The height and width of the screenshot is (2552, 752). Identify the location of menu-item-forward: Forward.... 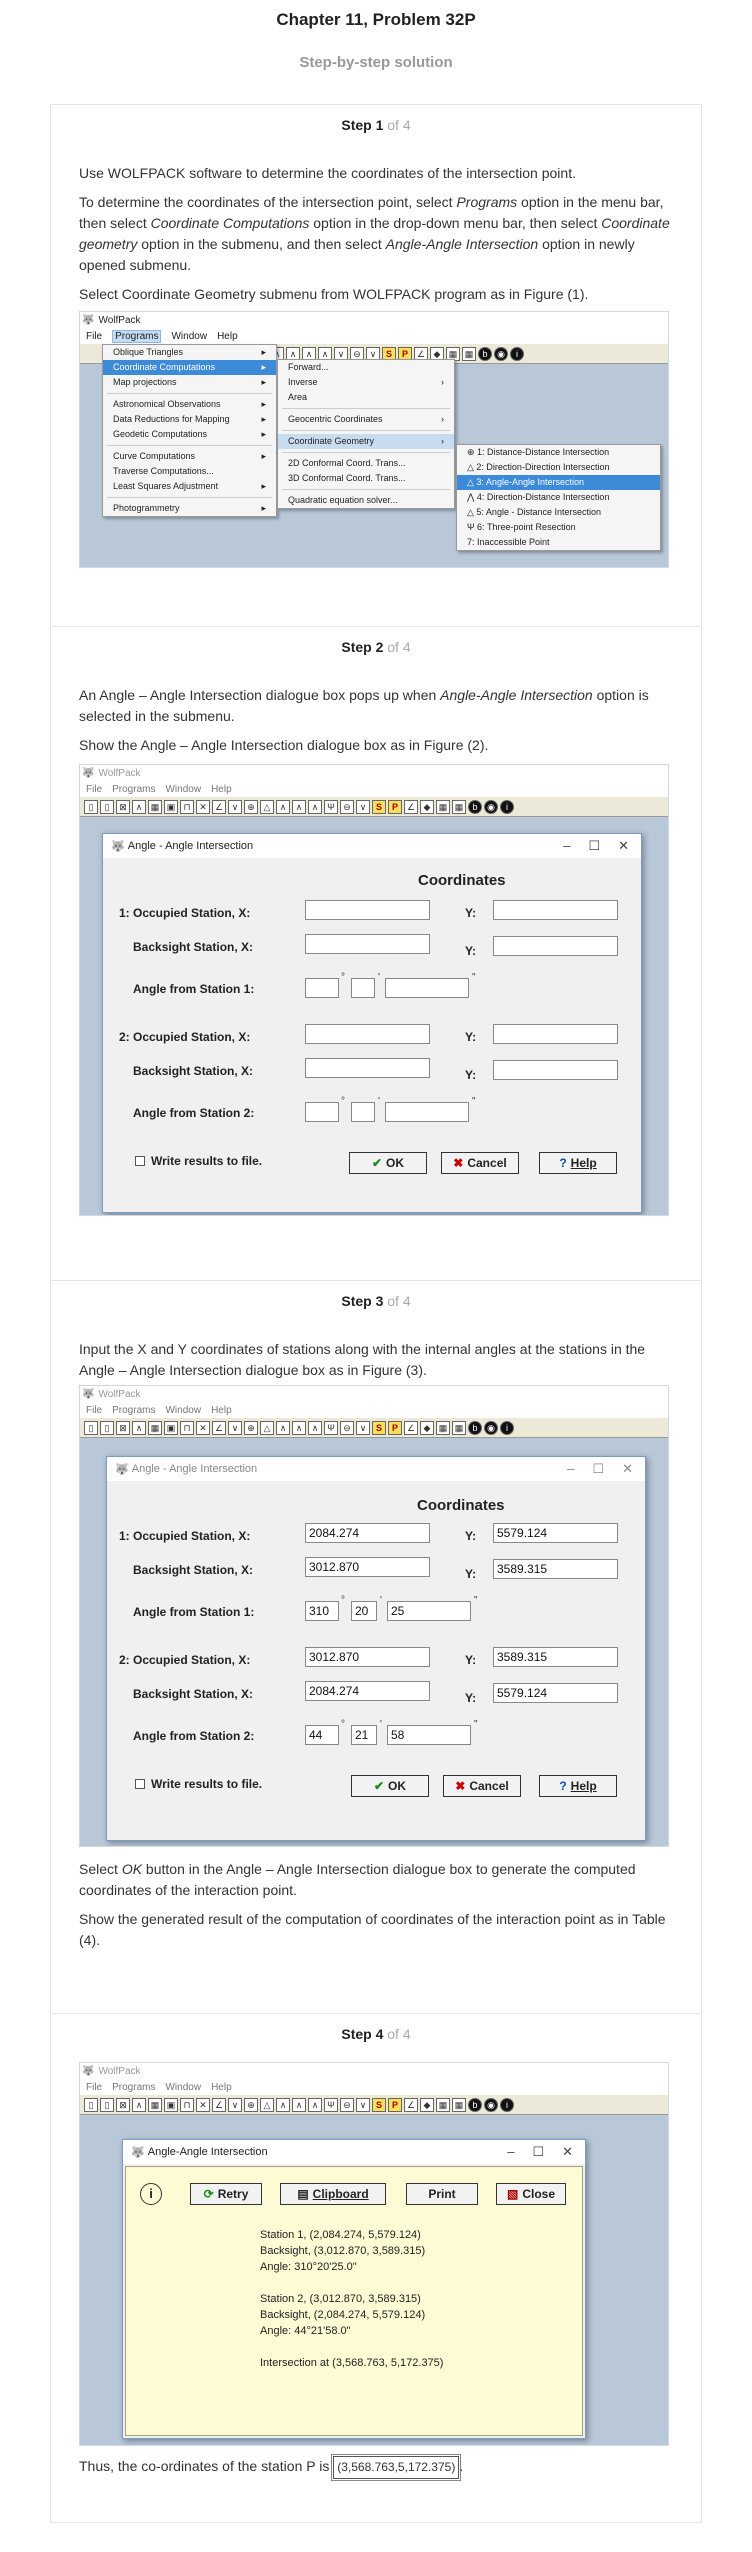
(366, 367).